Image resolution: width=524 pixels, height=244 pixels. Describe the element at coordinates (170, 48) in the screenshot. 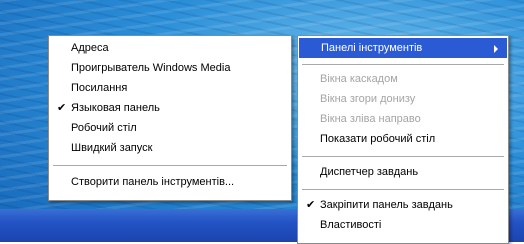

I see `menu-item-address: Адреса` at that location.